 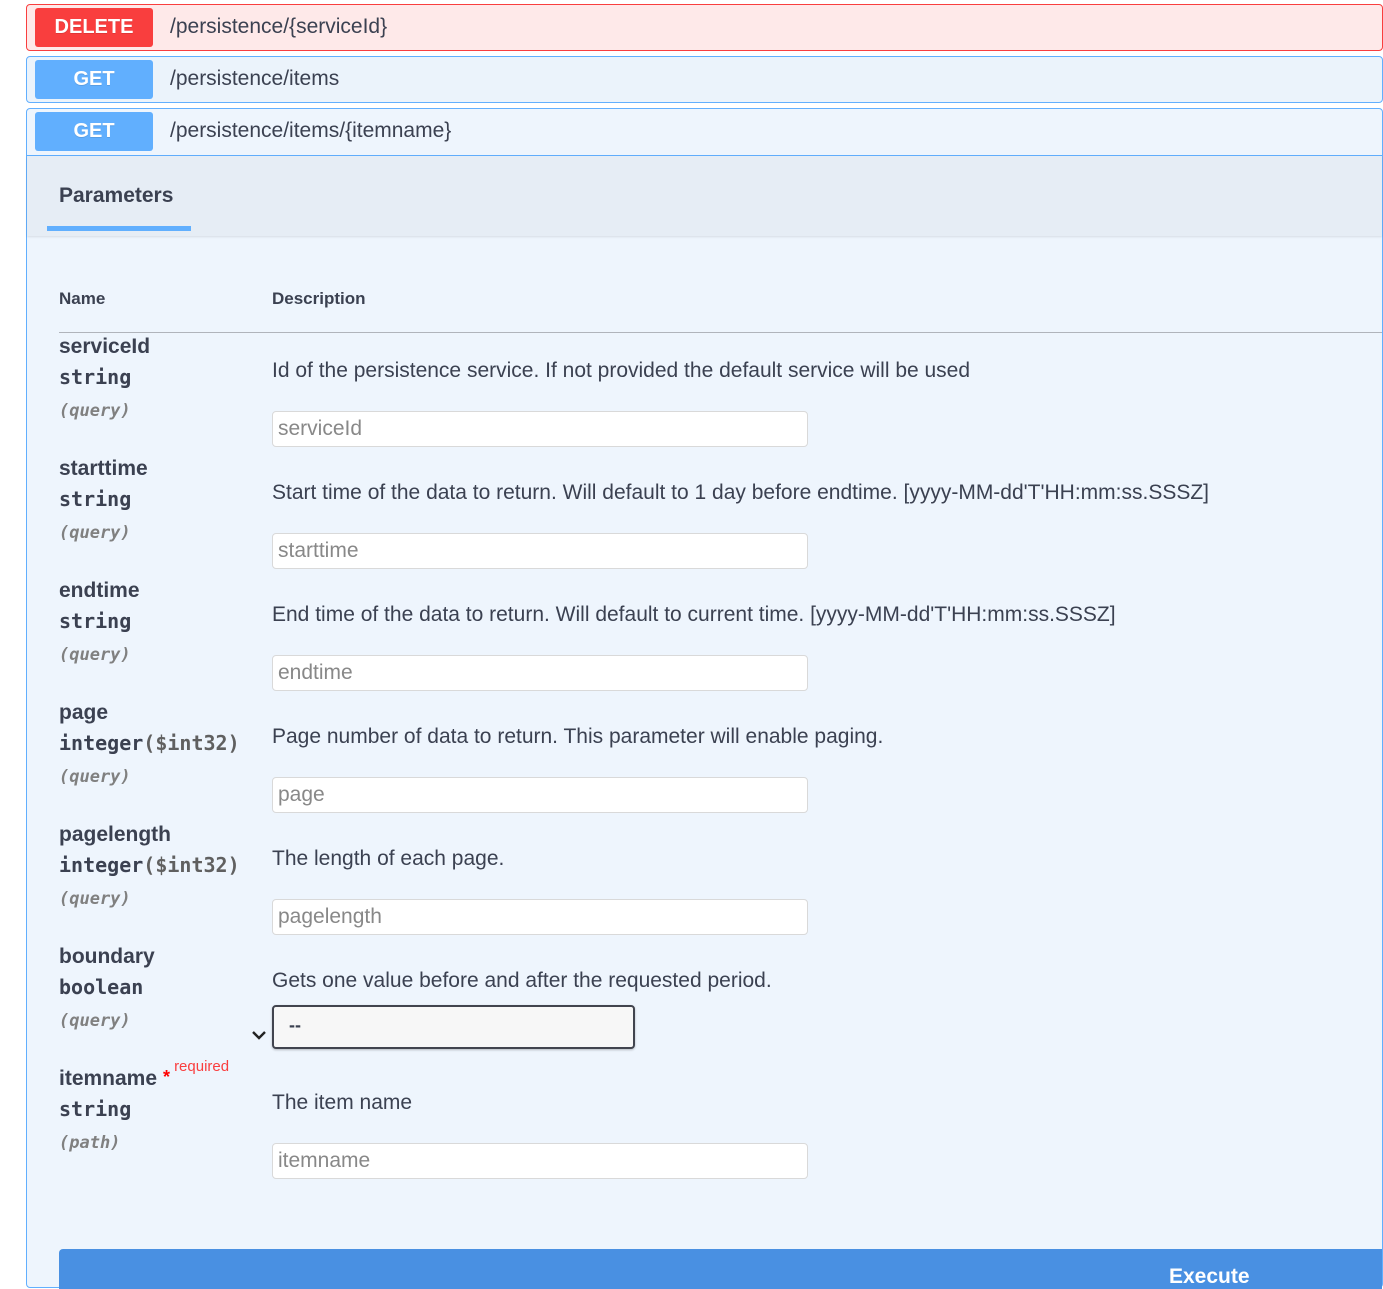 I want to click on parameter-name-text: starttime, so click(x=103, y=468).